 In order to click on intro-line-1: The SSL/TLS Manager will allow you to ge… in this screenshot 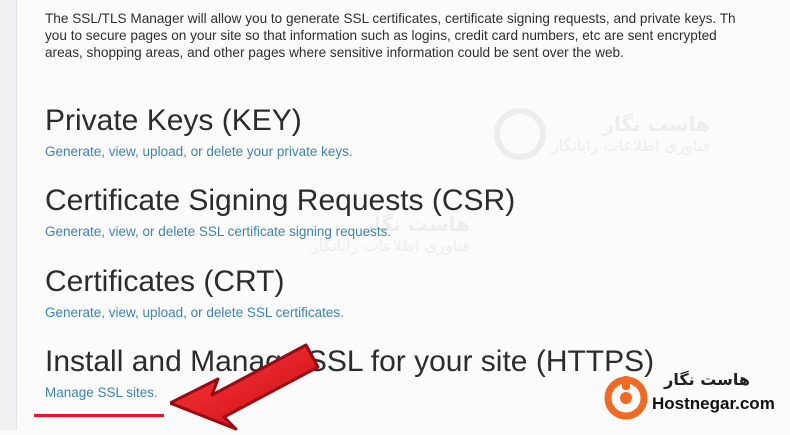, I will do `click(390, 18)`.